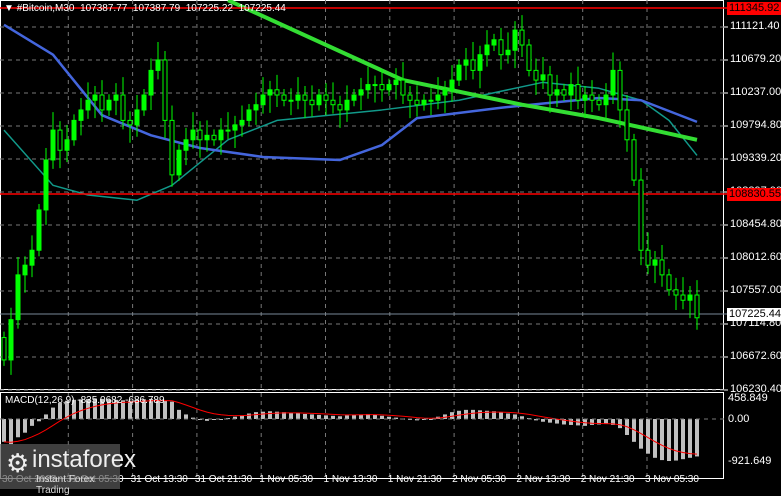  What do you see at coordinates (607, 479) in the screenshot?
I see `time-axis-label: 2 Nov 21:30` at bounding box center [607, 479].